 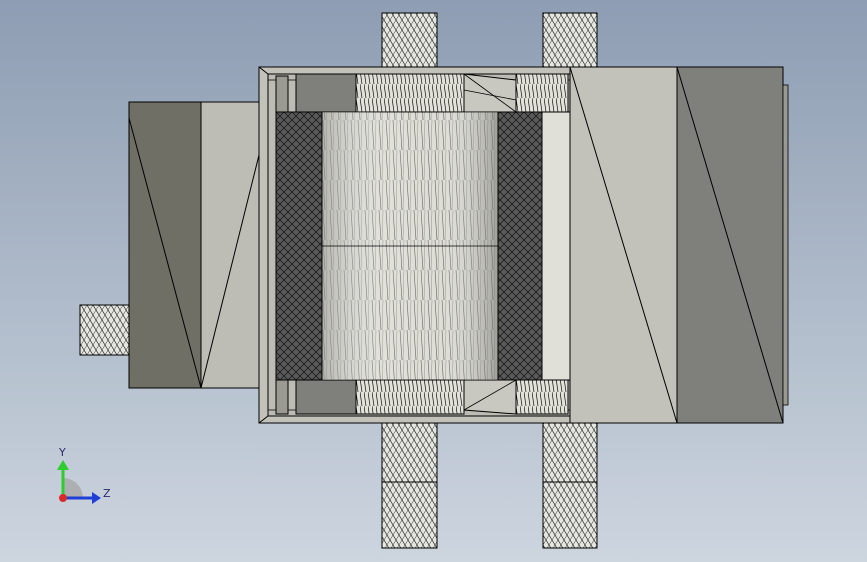 I want to click on lower-gear-band, so click(x=422, y=397).